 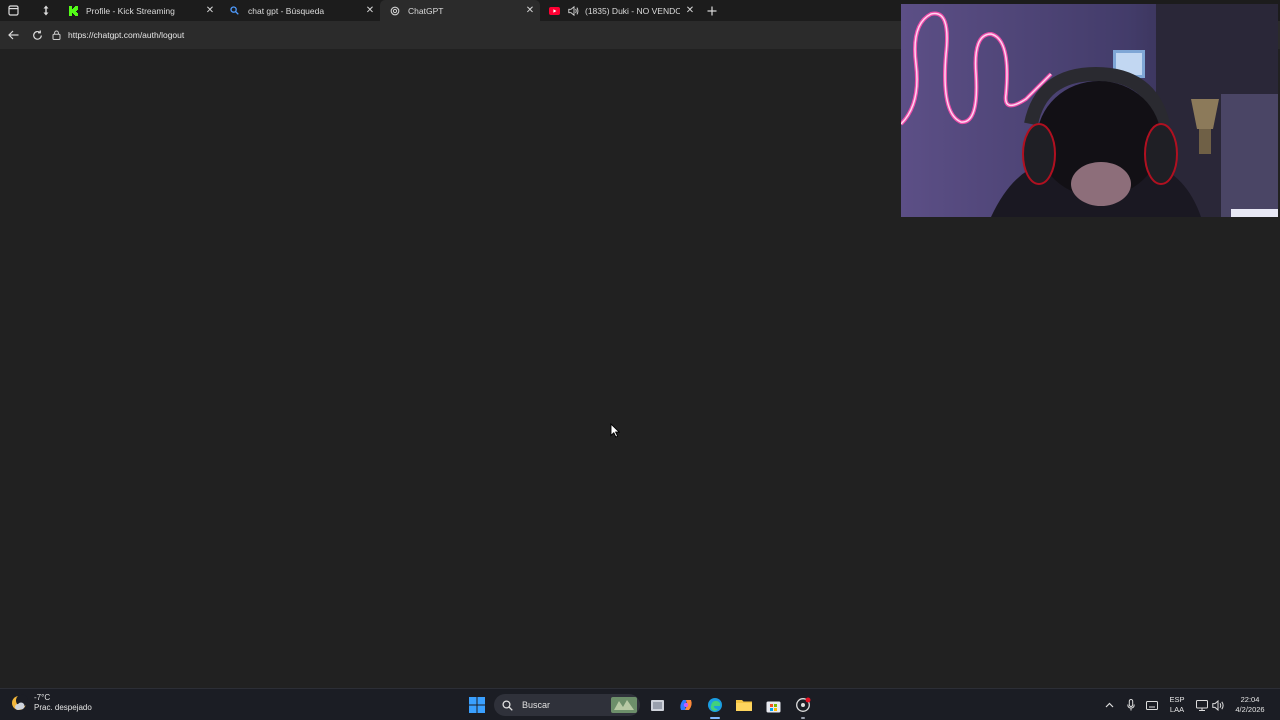 I want to click on record-app-icon, so click(x=803, y=704).